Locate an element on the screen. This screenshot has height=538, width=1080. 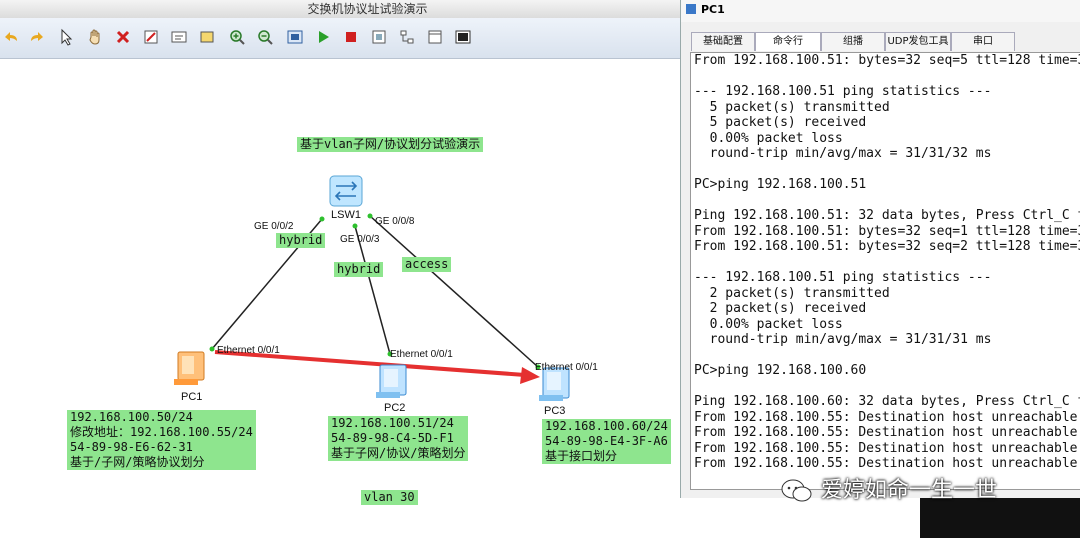
pc1-icon is located at coordinates (189, 368).